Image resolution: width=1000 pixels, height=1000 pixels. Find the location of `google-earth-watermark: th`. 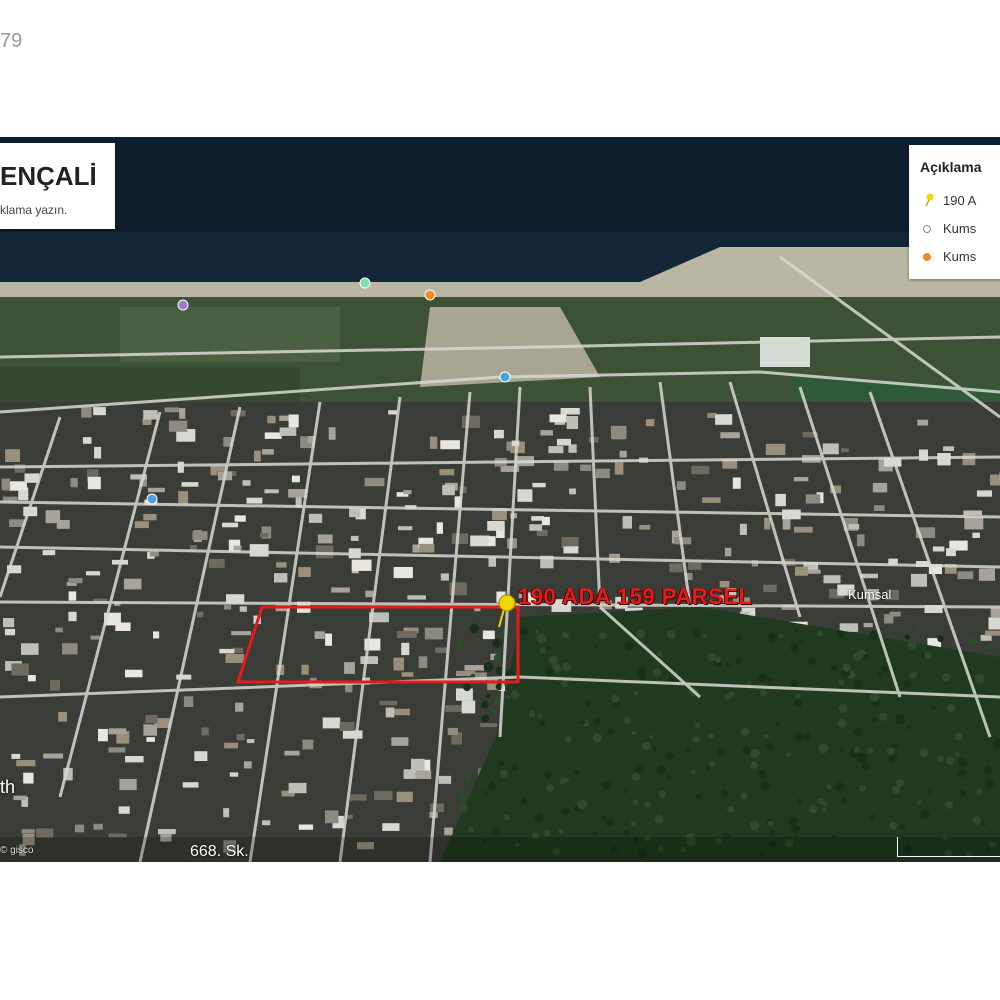

google-earth-watermark: th is located at coordinates (8, 787).